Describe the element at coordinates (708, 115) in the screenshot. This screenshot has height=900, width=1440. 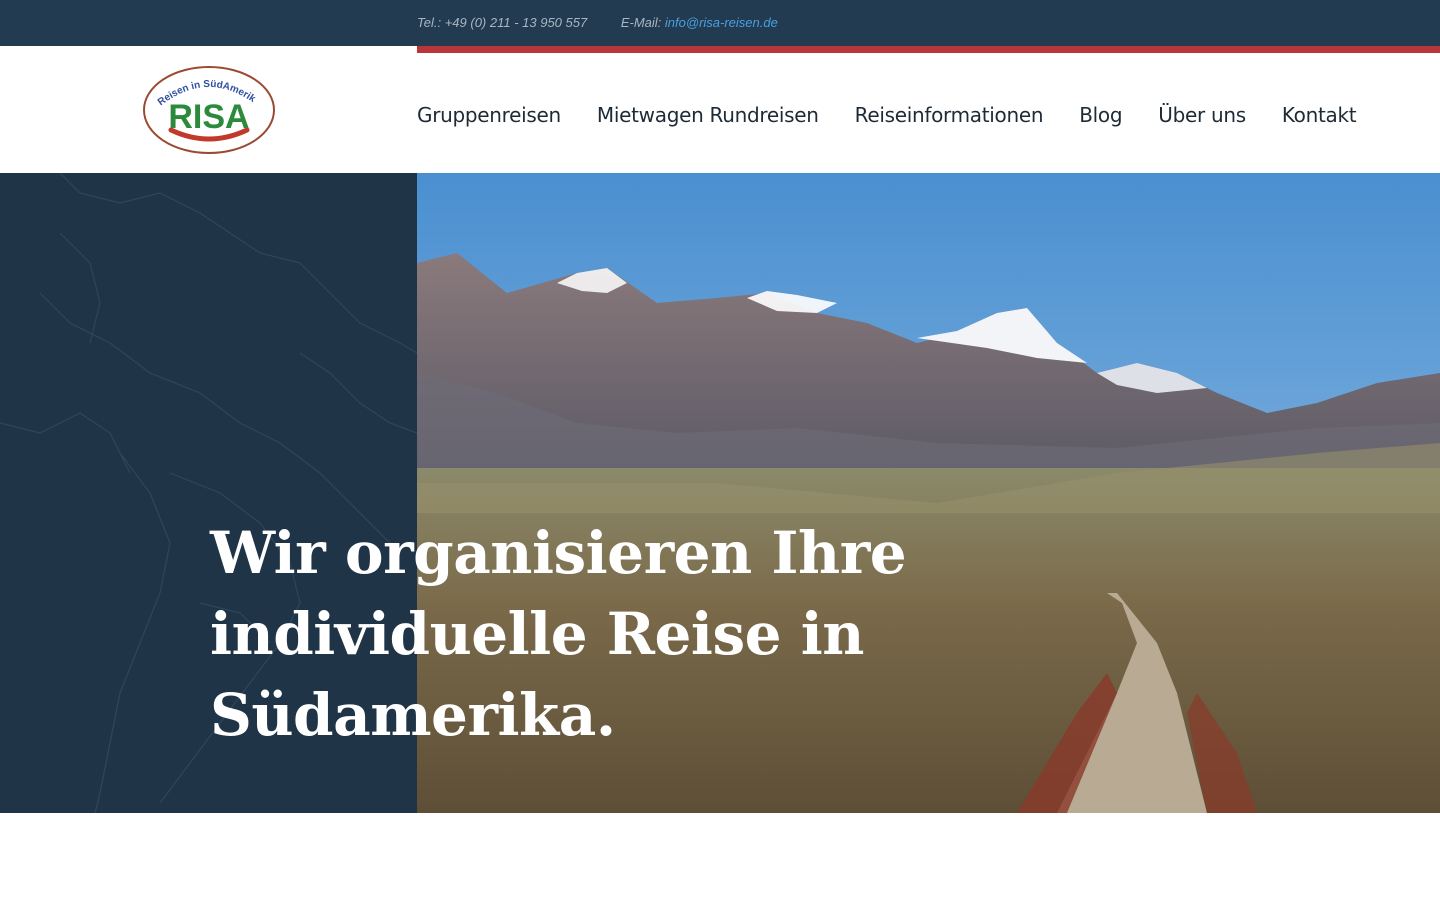
I see `nav-item-mietwagen-rundreisen: Mietwagen Rundreisen` at that location.